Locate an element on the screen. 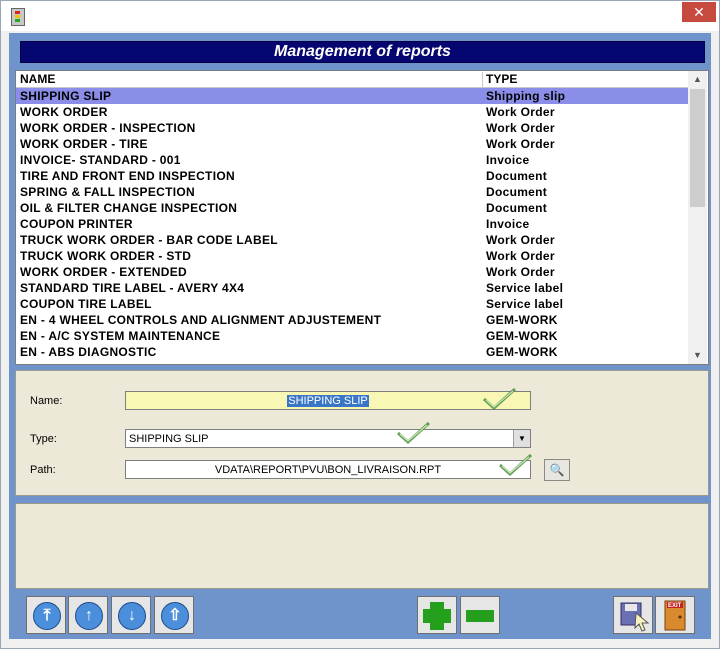 Image resolution: width=720 pixels, height=649 pixels. report-name-cell: TIRE AND FRONT END INSPECTION is located at coordinates (127, 176).